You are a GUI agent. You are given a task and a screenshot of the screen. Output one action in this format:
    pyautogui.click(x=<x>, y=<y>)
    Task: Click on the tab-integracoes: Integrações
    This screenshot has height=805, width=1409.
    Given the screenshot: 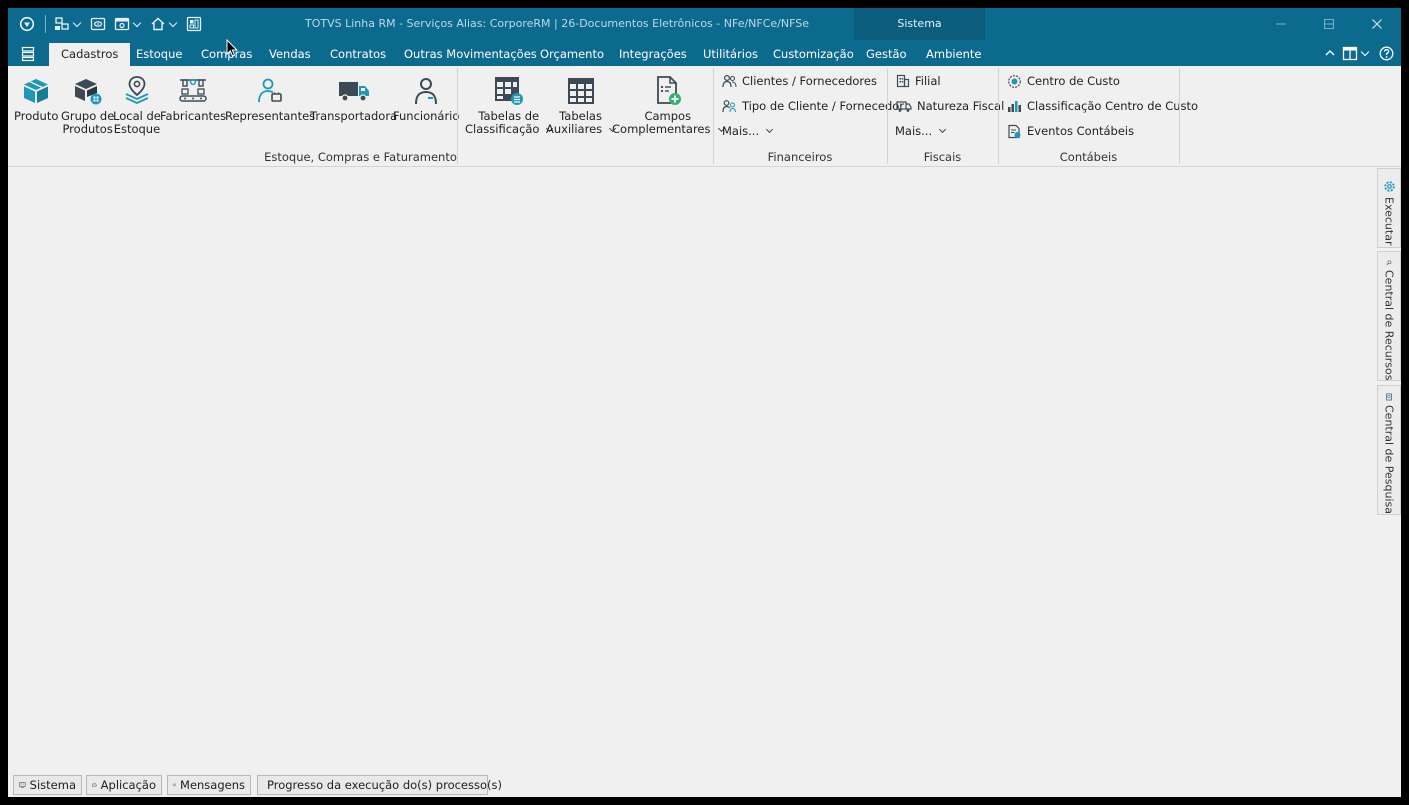 What is the action you would take?
    pyautogui.click(x=653, y=54)
    